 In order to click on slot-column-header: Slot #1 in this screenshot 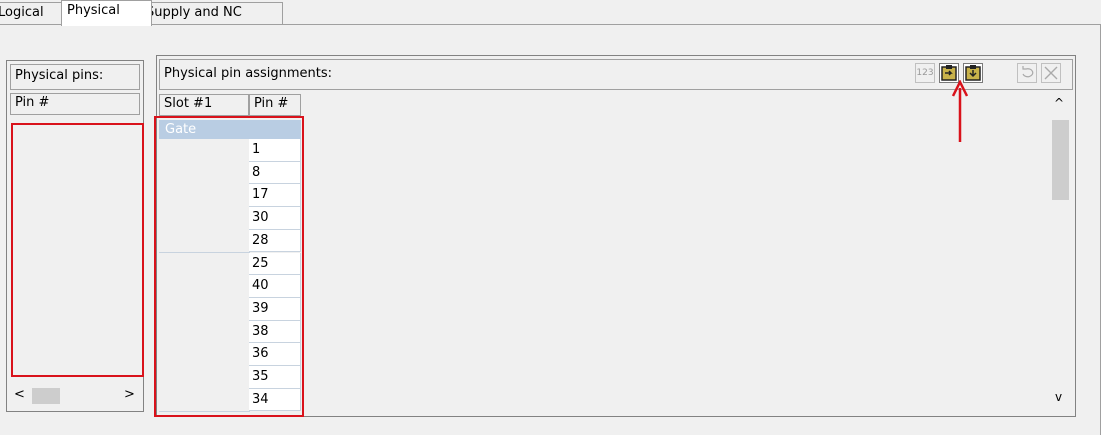, I will do `click(204, 105)`.